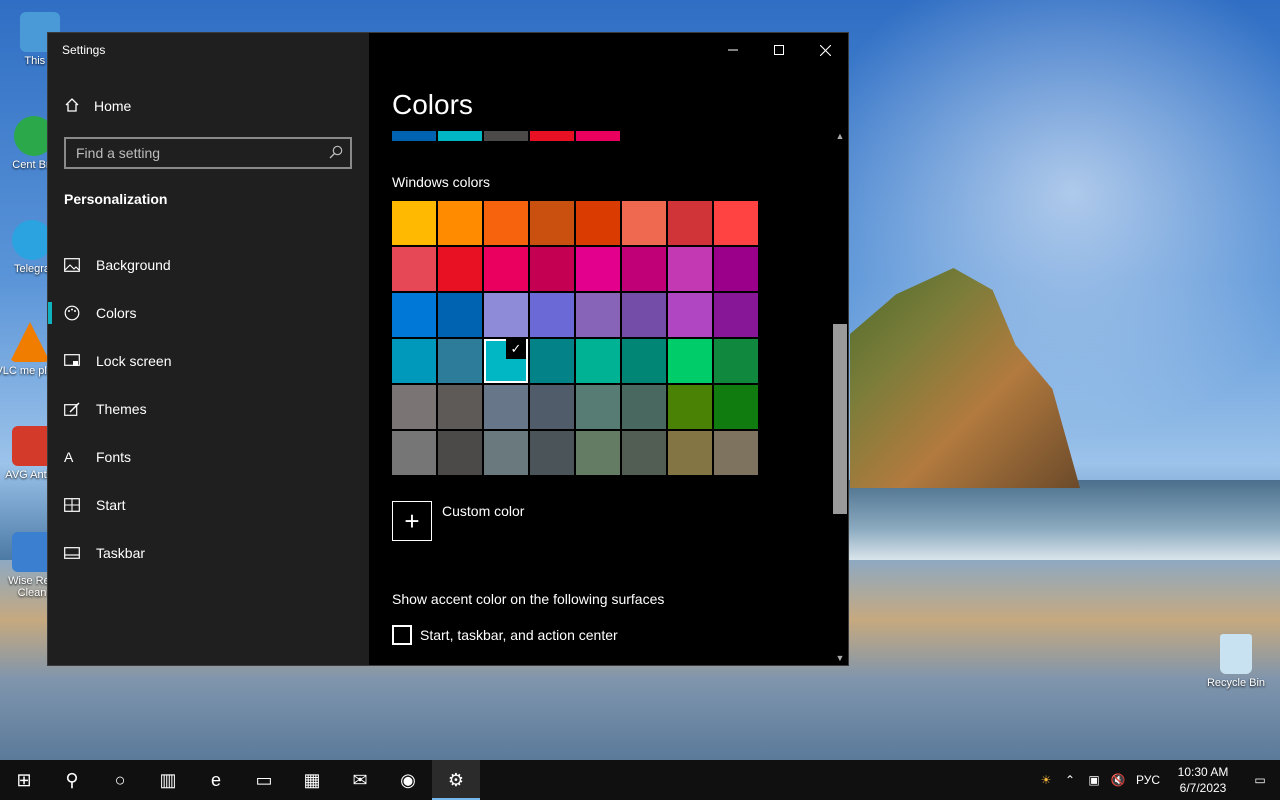 The image size is (1280, 800). Describe the element at coordinates (69, 457) in the screenshot. I see `fonts-icon: A` at that location.